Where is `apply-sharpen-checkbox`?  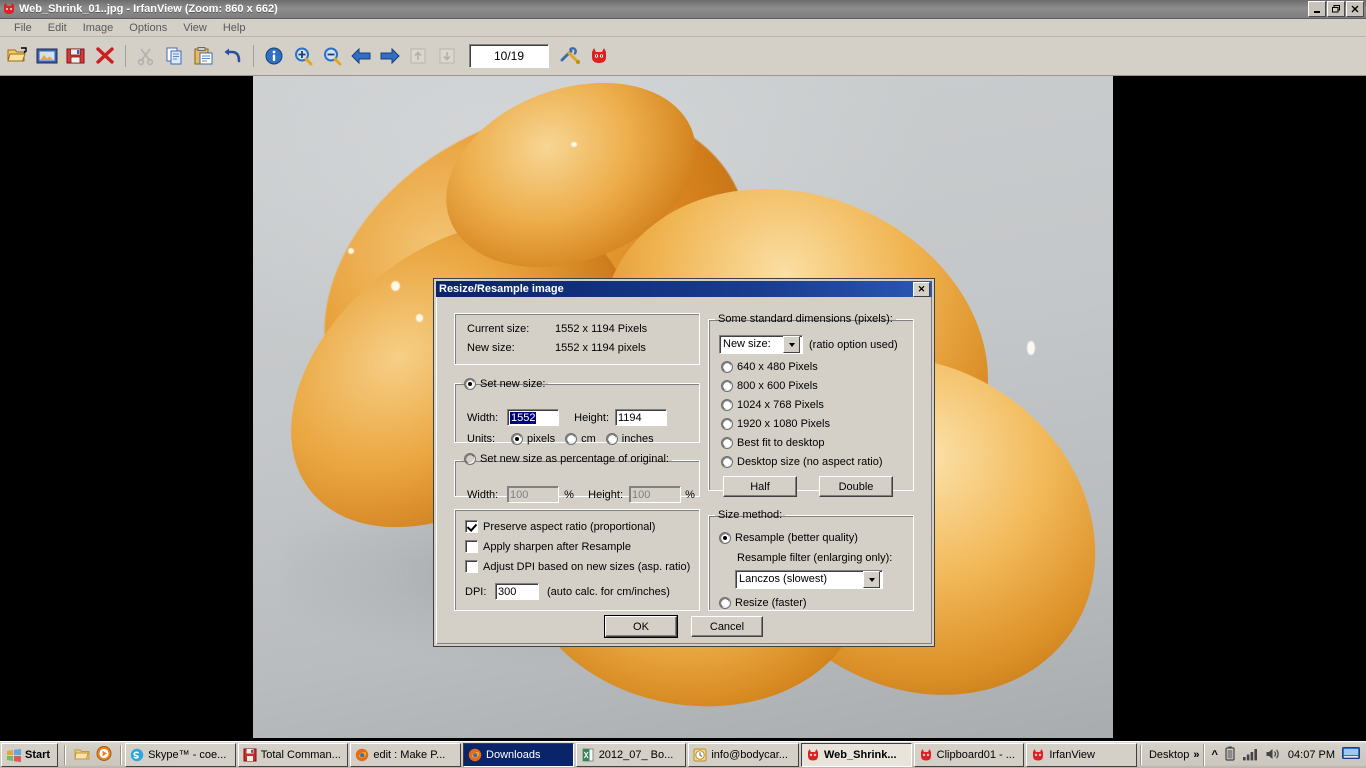
apply-sharpen-checkbox is located at coordinates (471, 546).